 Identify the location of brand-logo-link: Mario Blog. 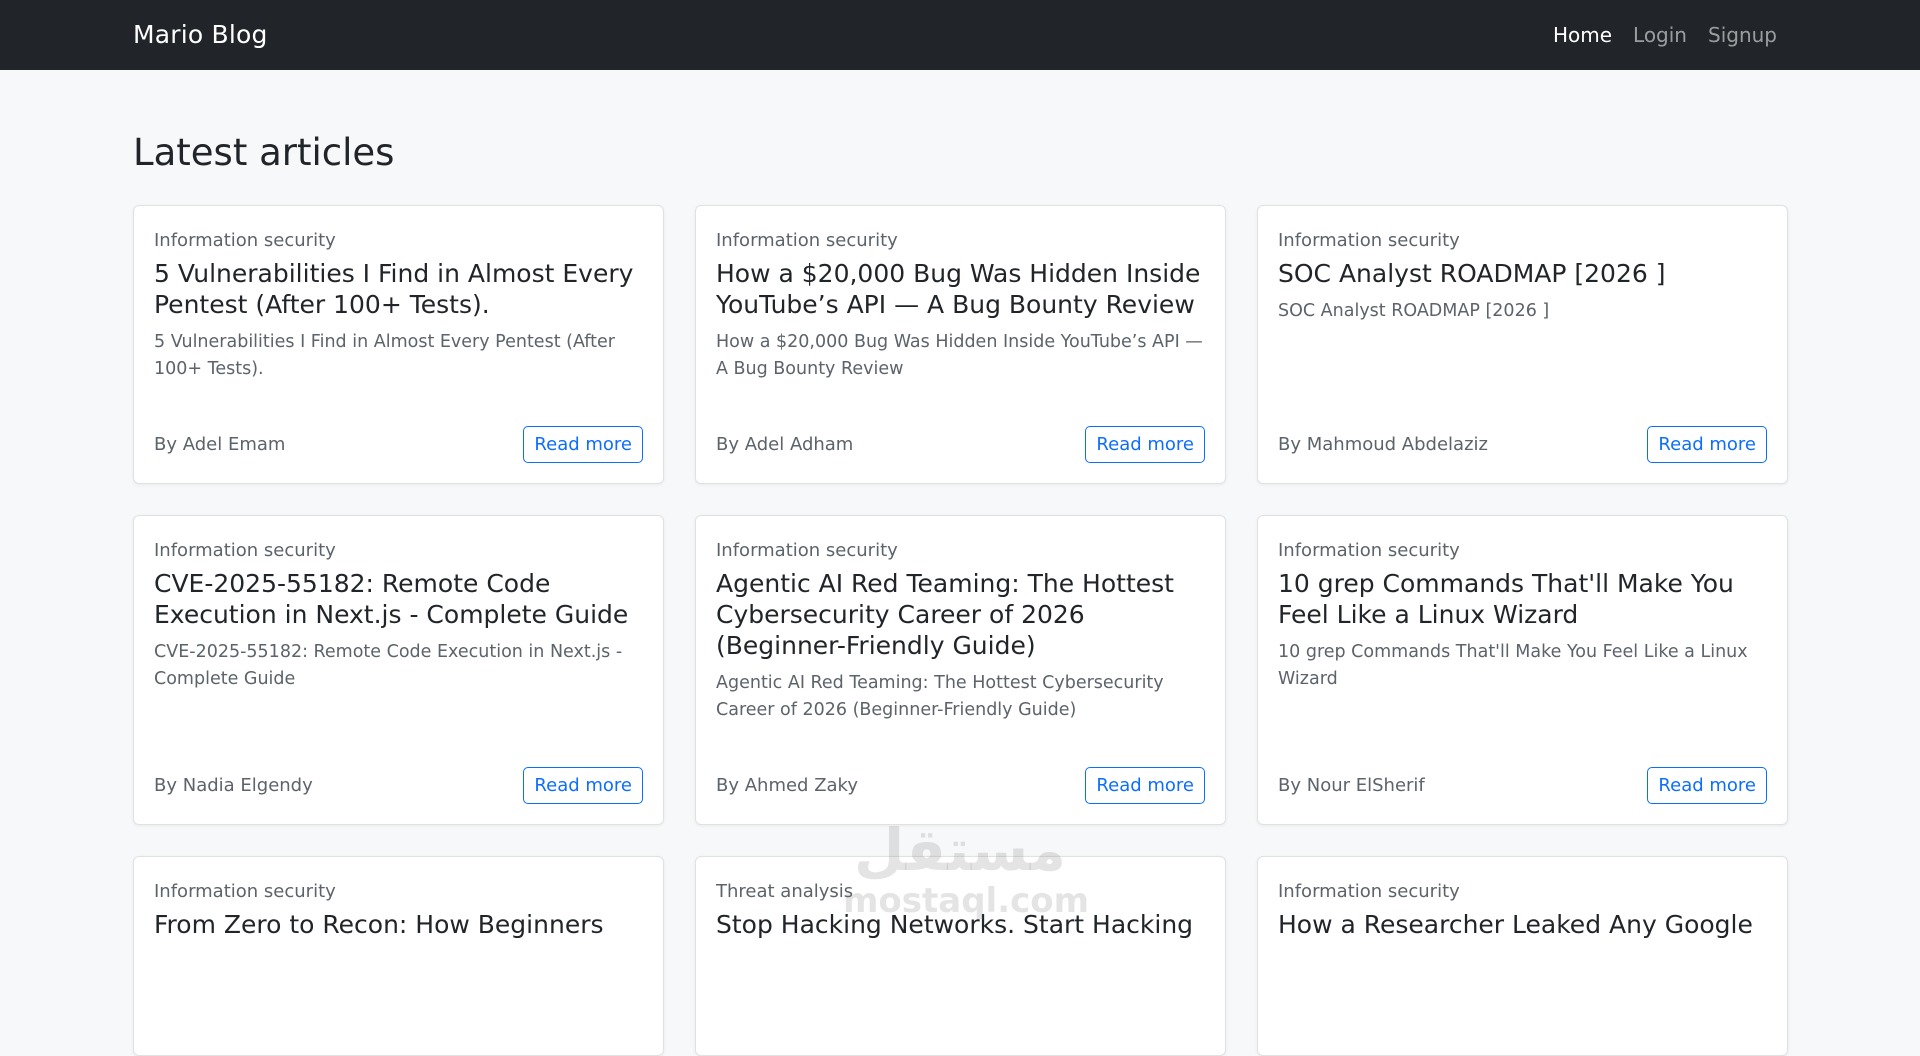
(200, 35).